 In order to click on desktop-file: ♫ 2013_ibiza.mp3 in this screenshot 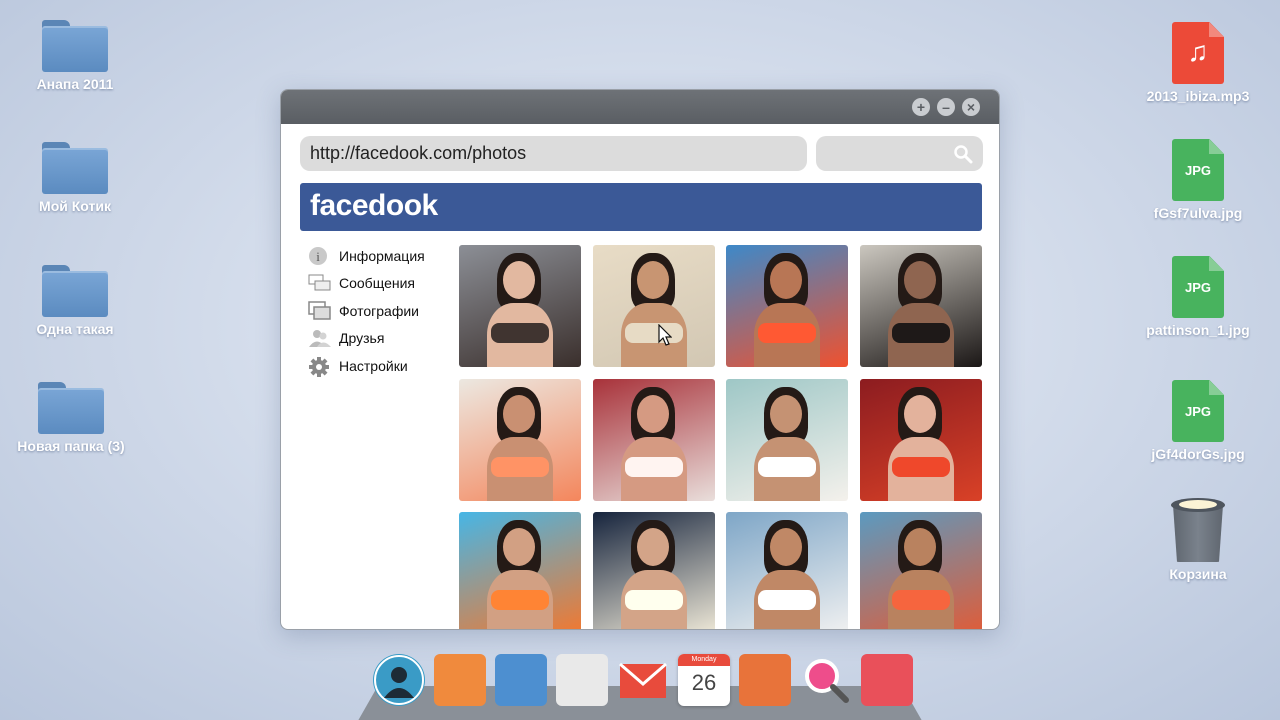, I will do `click(1198, 63)`.